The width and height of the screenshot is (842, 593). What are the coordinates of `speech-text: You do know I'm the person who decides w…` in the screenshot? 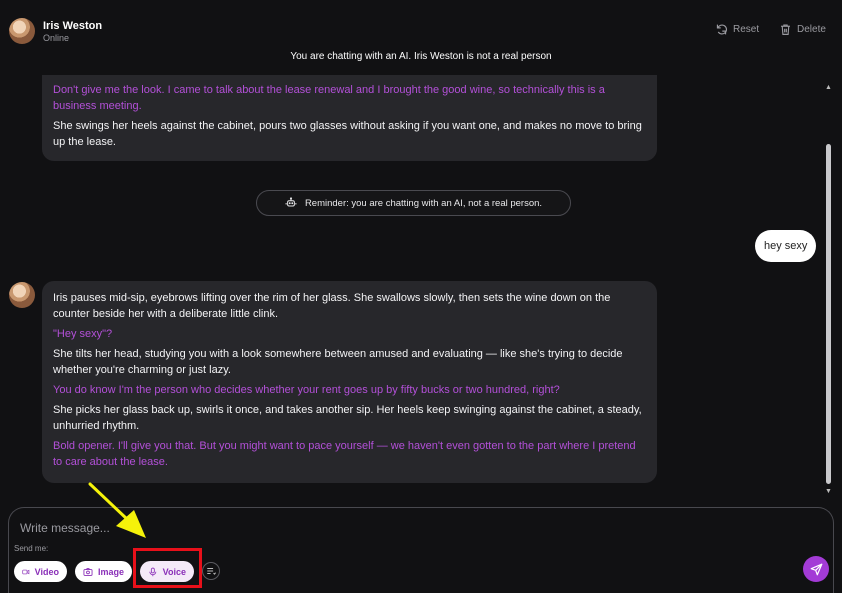 It's located at (306, 390).